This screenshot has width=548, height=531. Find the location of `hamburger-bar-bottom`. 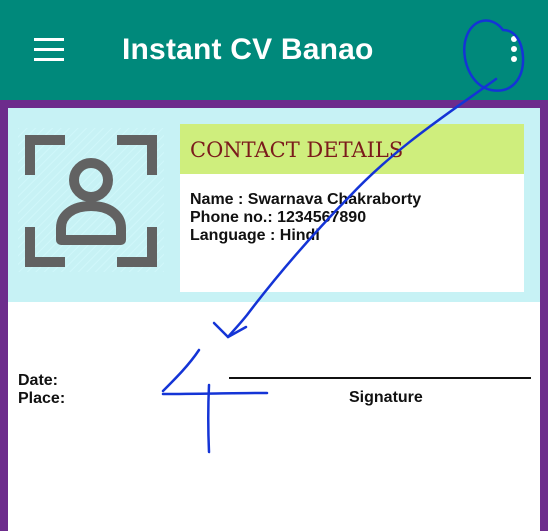

hamburger-bar-bottom is located at coordinates (49, 59).